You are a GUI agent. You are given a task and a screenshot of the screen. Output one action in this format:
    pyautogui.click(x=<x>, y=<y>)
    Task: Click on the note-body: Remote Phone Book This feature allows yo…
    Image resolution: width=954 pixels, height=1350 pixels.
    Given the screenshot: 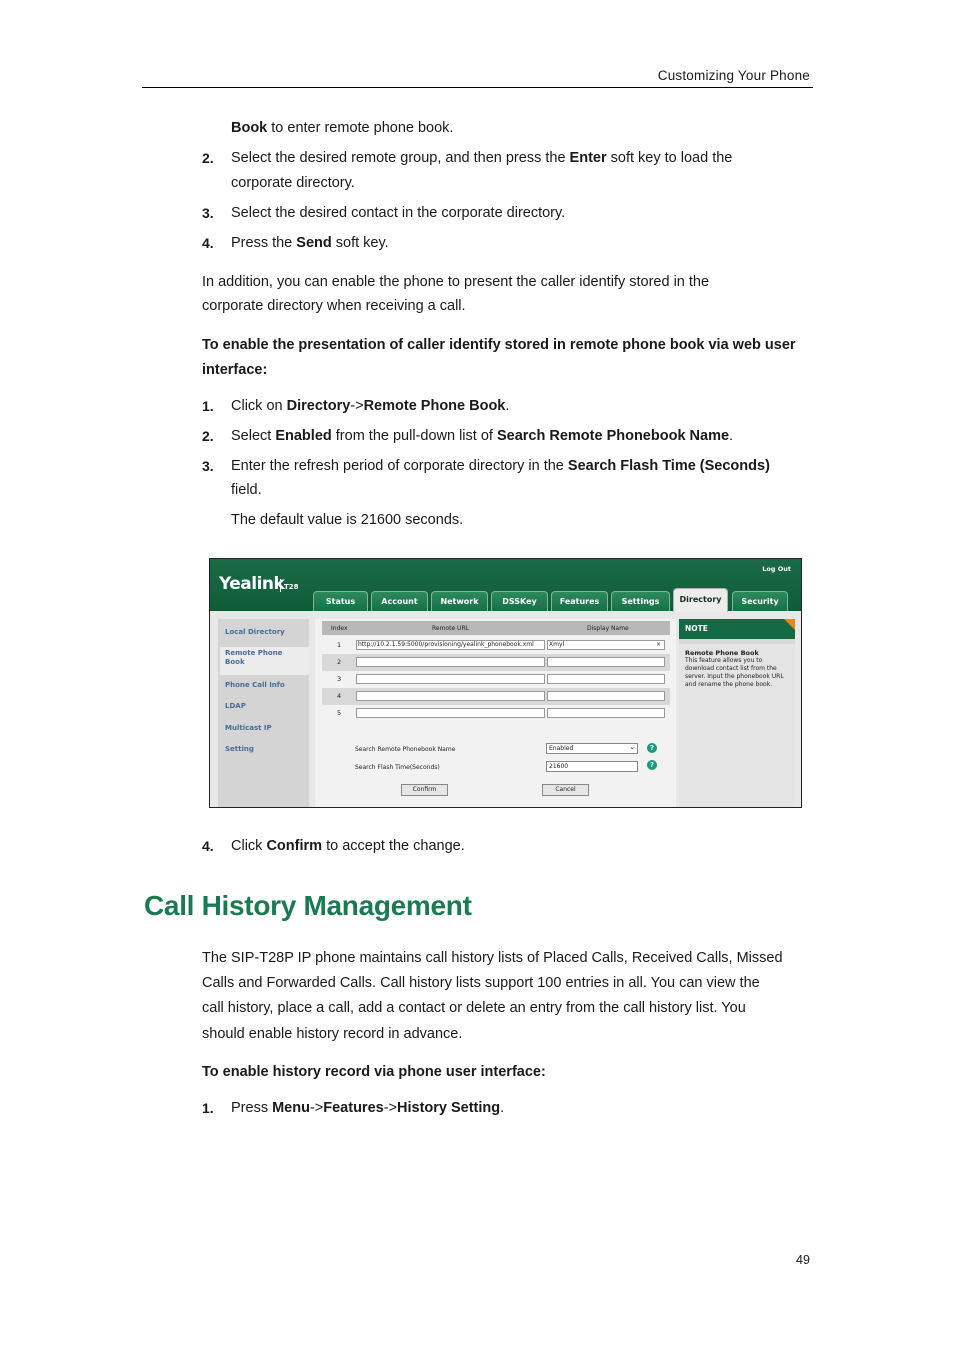 What is the action you would take?
    pyautogui.click(x=737, y=725)
    